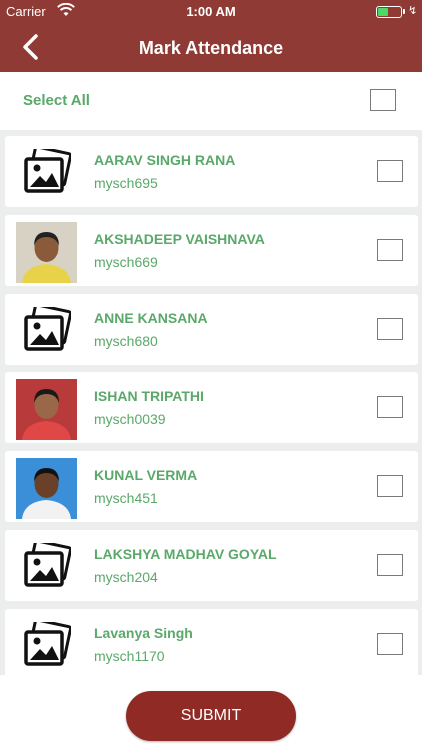 The height and width of the screenshot is (750, 422). I want to click on student-id: mysch695, so click(126, 183).